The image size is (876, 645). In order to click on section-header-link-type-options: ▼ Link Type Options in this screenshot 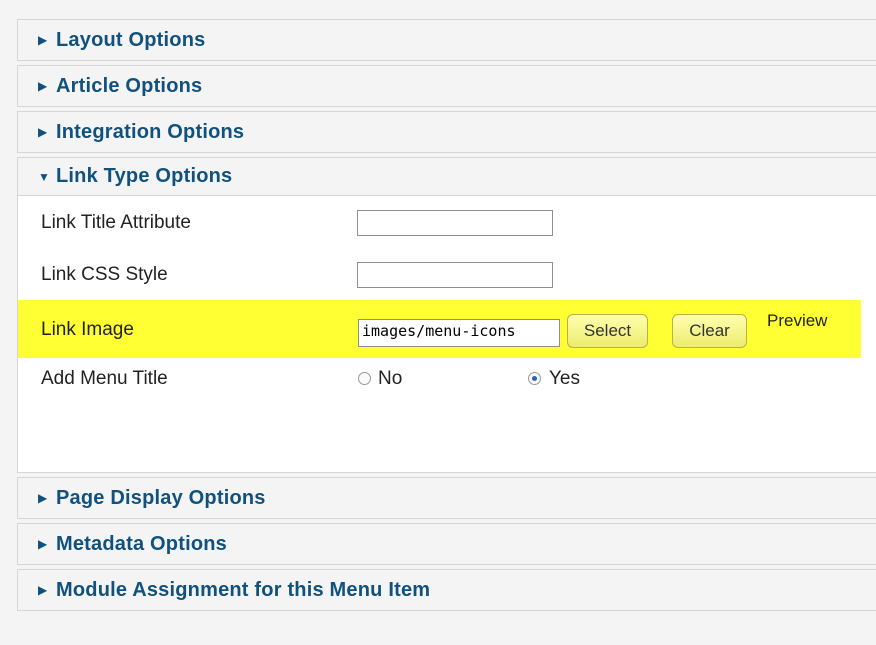, I will do `click(447, 177)`.